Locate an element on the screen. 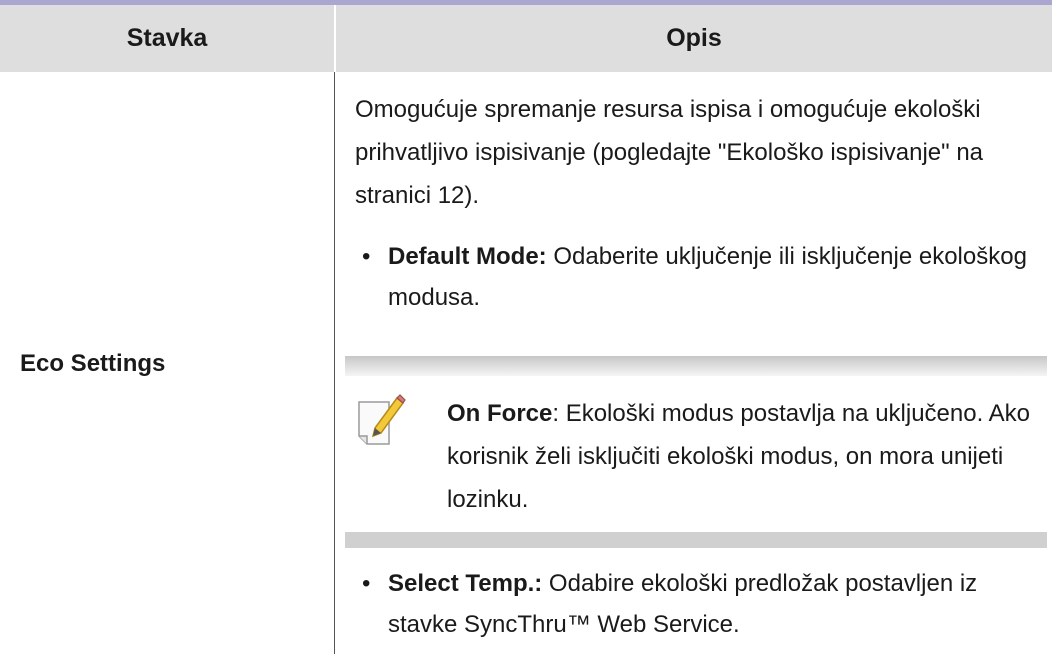  header-item: Stavka is located at coordinates (167, 38).